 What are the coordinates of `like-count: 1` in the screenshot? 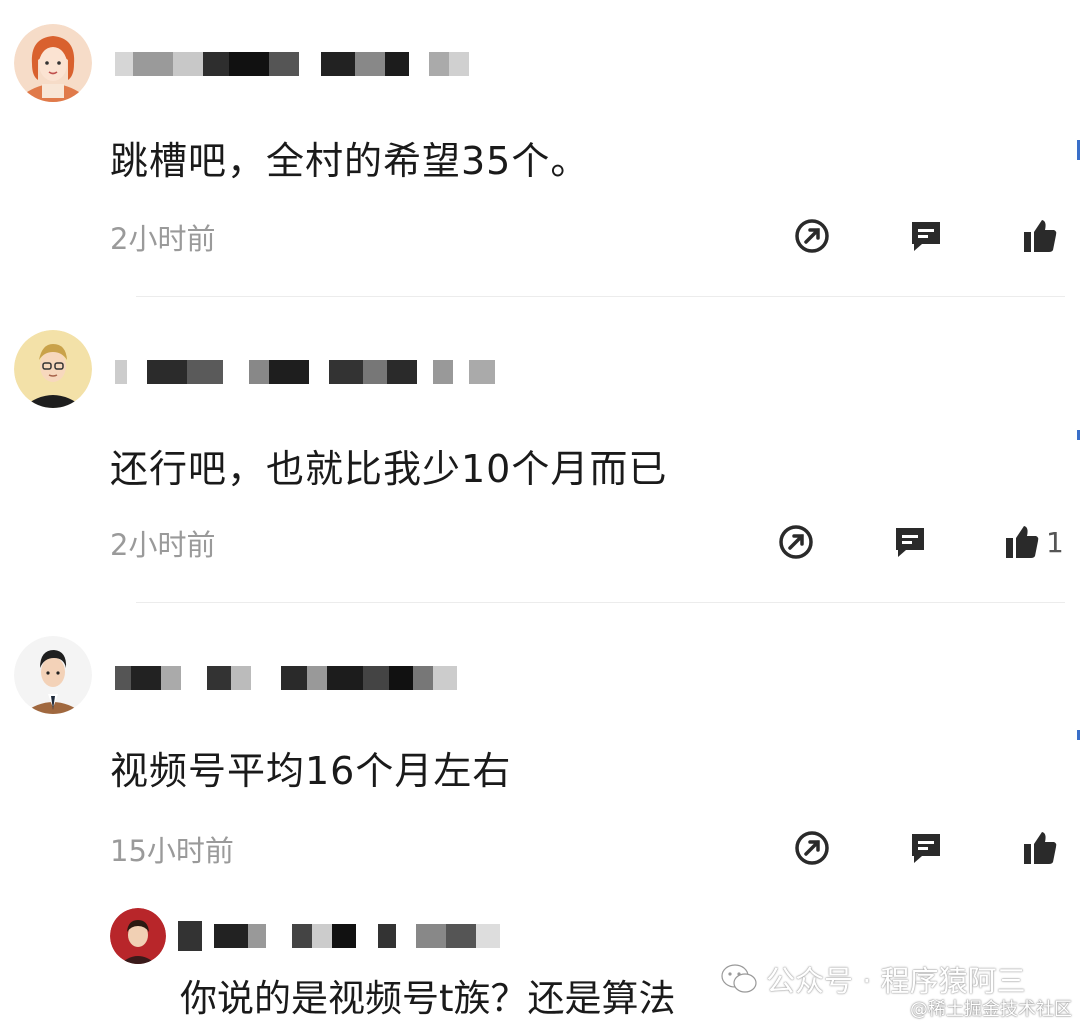 It's located at (1055, 542).